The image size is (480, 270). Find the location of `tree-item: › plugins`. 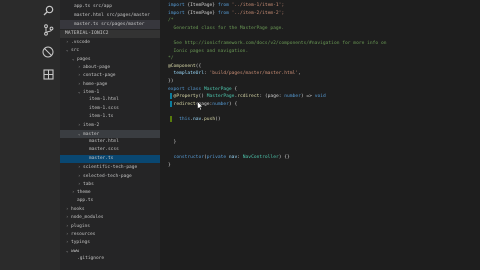

tree-item: › plugins is located at coordinates (110, 226).